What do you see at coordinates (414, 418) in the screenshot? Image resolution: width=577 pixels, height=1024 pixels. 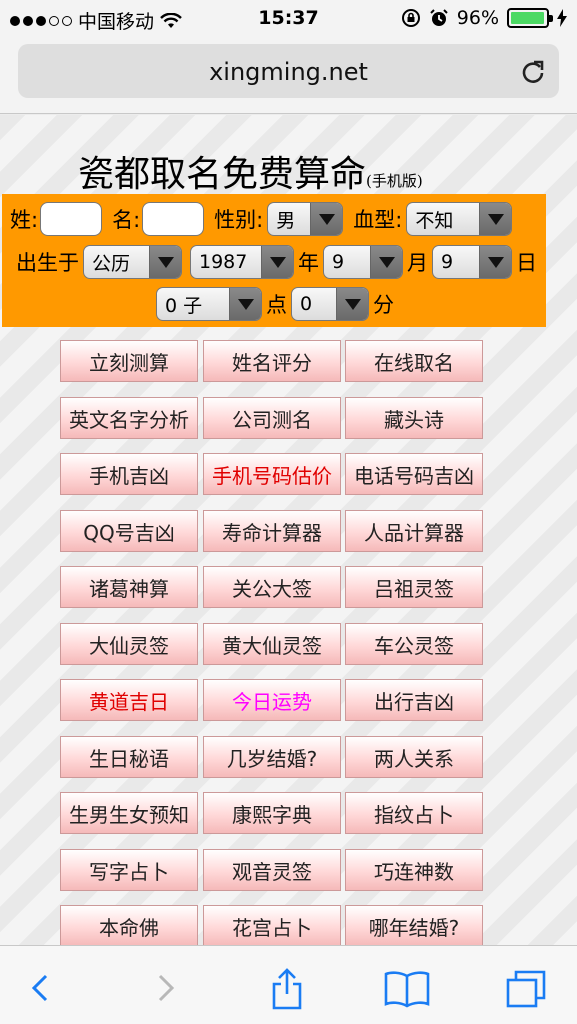 I see `link-button: 藏头诗` at bounding box center [414, 418].